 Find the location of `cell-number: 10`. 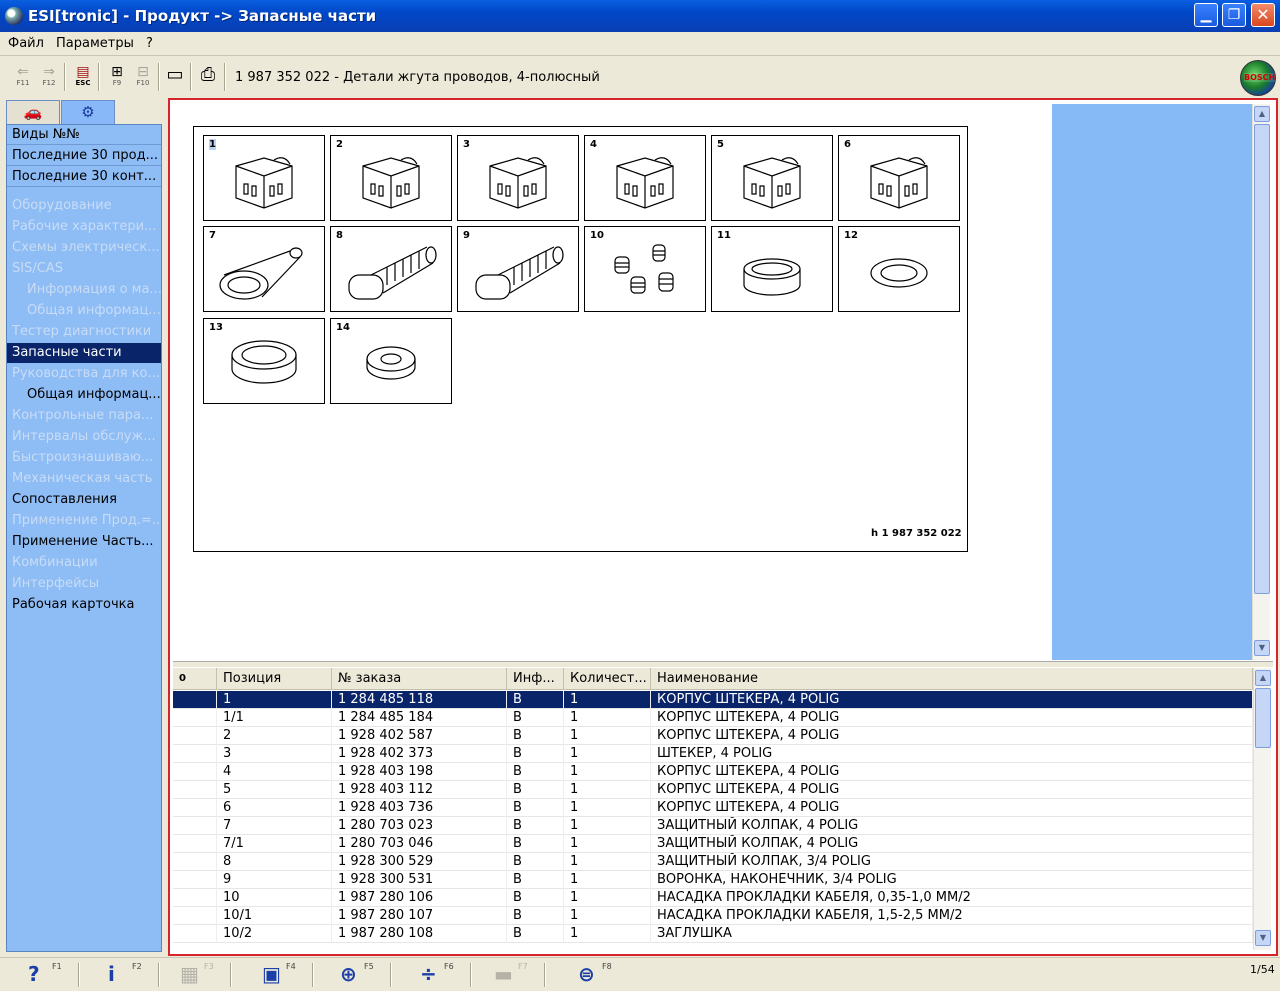

cell-number: 10 is located at coordinates (597, 235).